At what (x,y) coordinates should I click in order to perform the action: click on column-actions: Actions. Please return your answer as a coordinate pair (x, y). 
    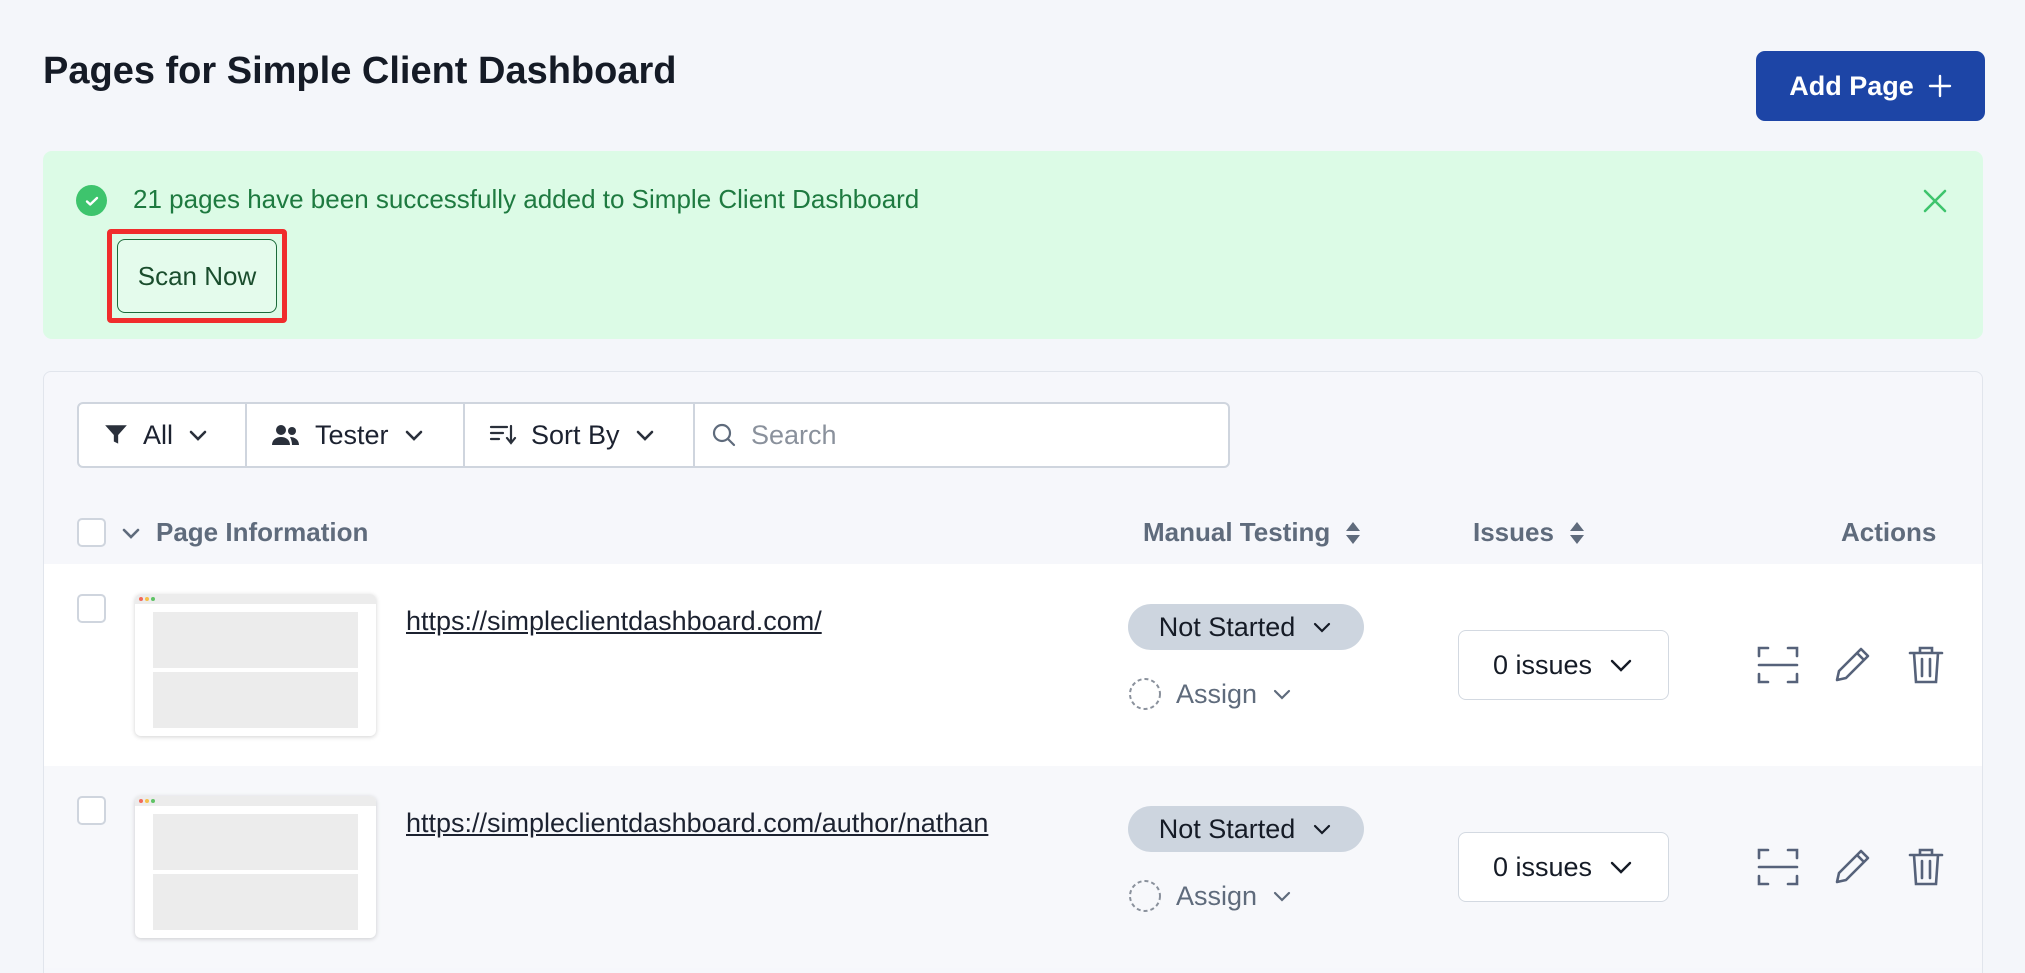
    Looking at the image, I should click on (1888, 532).